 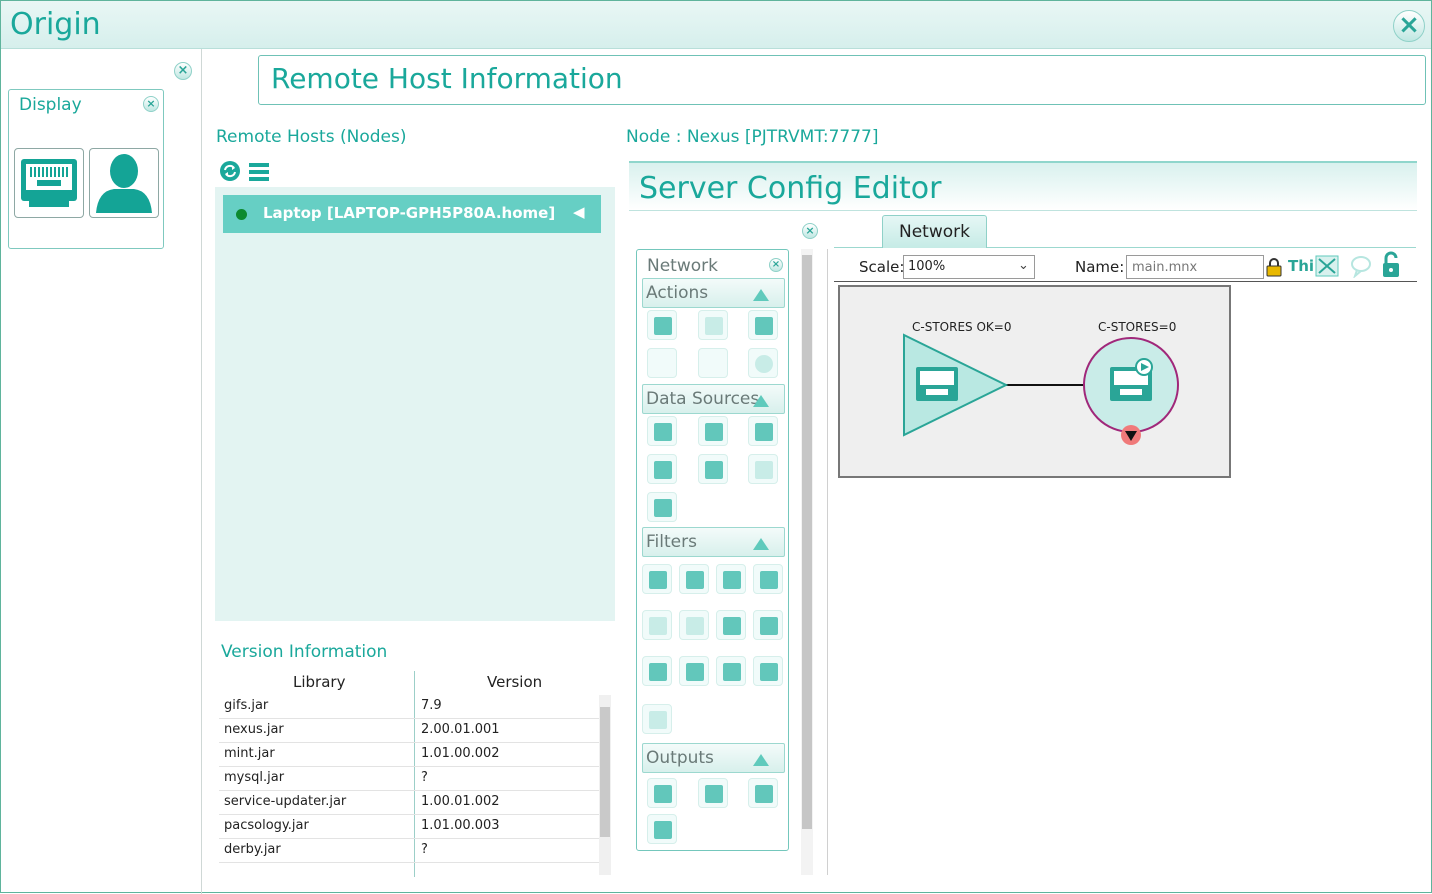 What do you see at coordinates (460, 753) in the screenshot?
I see `version-cell: 1.01.00.002` at bounding box center [460, 753].